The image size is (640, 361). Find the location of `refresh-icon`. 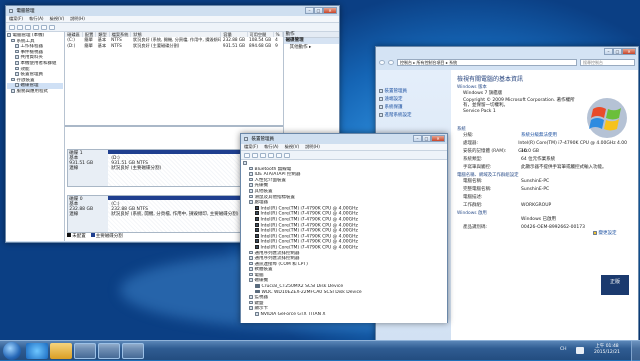

refresh-icon is located at coordinates (52, 27).